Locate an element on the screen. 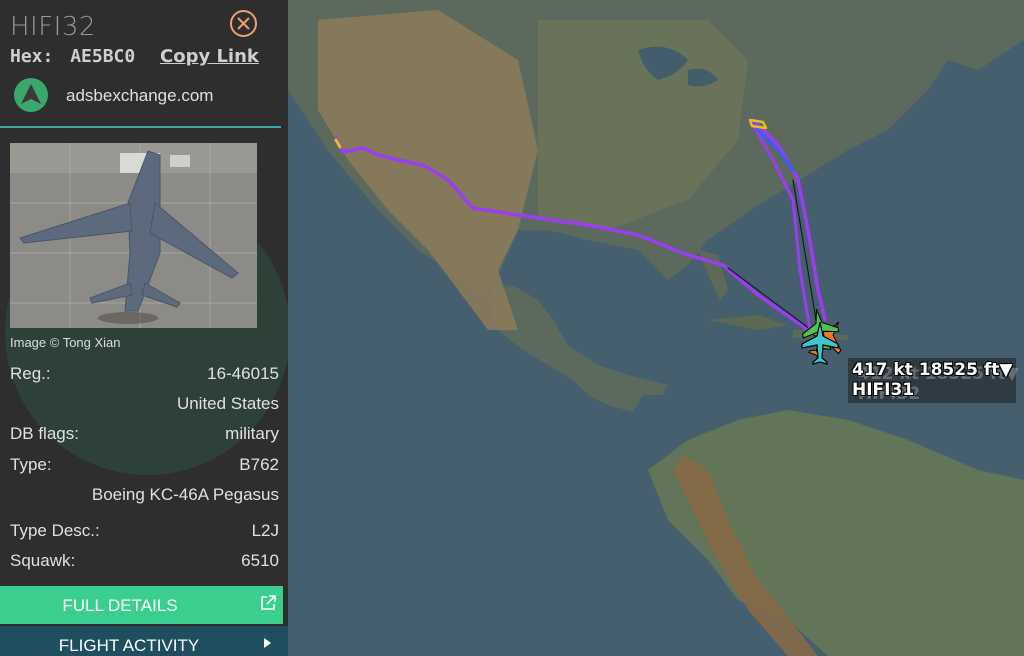 The image size is (1024, 656). full-details-button: FULL DETAILS is located at coordinates (141, 605).